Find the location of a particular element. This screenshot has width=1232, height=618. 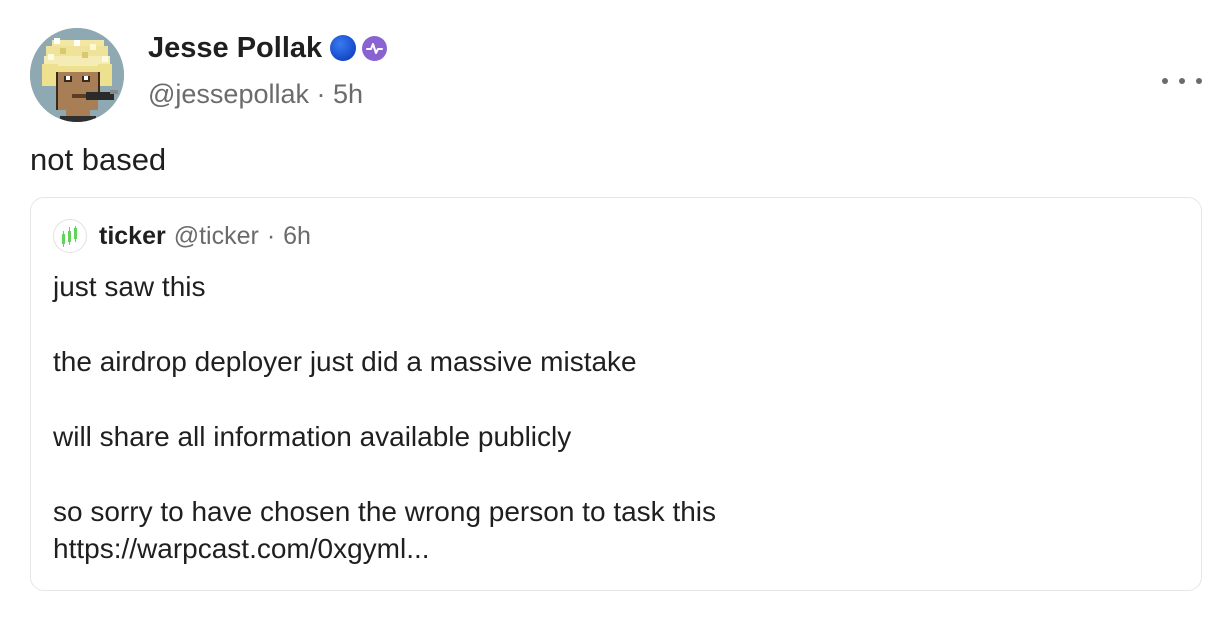

candlestick-chart-icon is located at coordinates (70, 236).